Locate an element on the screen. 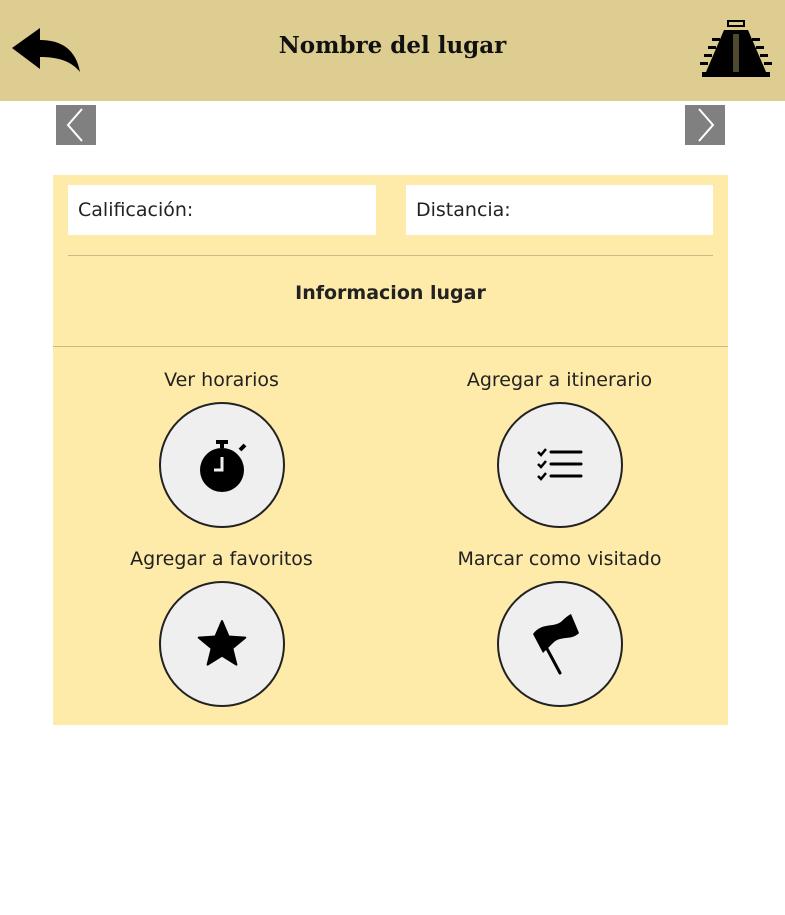 The image size is (785, 915). rating-field: Calificación: is located at coordinates (222, 210).